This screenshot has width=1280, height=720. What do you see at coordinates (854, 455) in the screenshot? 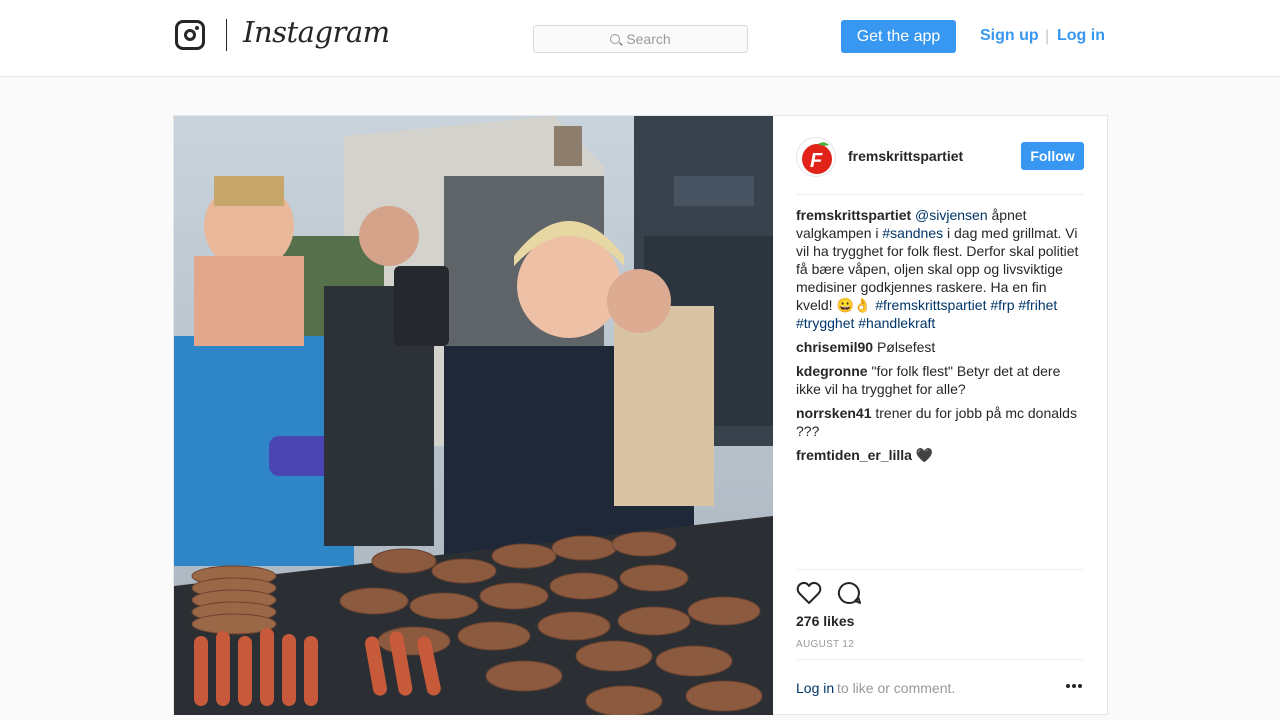
I see `comment-username: fremtiden_er_lilla` at bounding box center [854, 455].